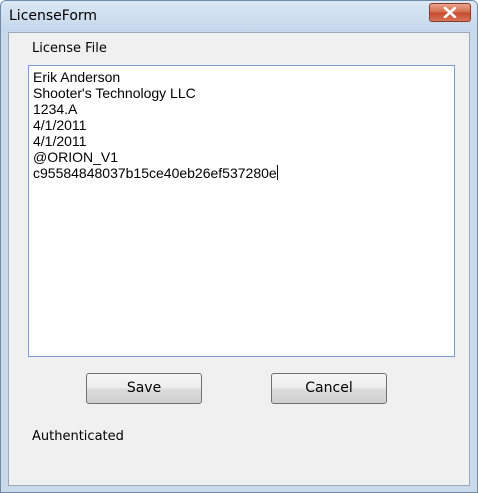 The height and width of the screenshot is (493, 478). What do you see at coordinates (277, 172) in the screenshot?
I see `text-caret` at bounding box center [277, 172].